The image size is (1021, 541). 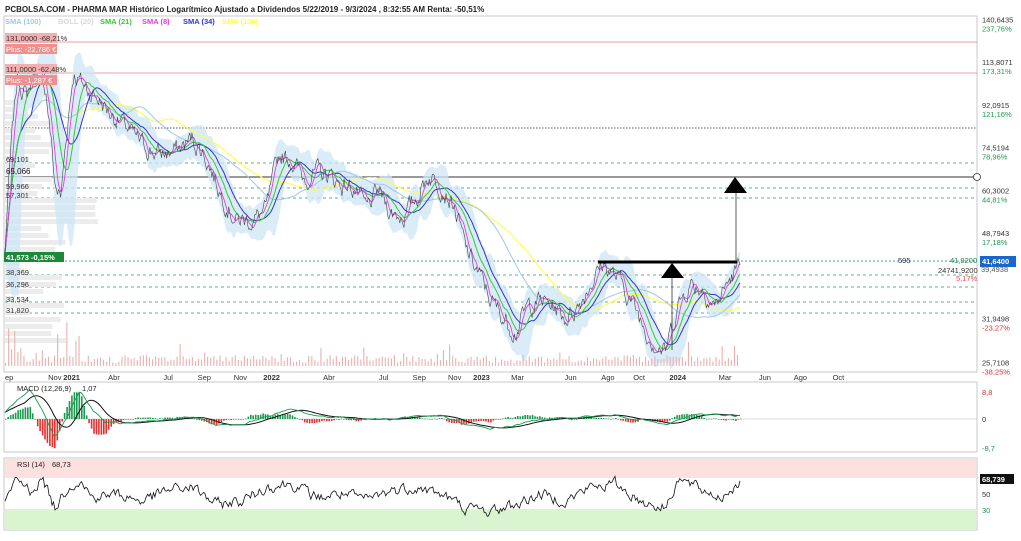 I want to click on right-axis-pct: 17,18%, so click(x=995, y=242).